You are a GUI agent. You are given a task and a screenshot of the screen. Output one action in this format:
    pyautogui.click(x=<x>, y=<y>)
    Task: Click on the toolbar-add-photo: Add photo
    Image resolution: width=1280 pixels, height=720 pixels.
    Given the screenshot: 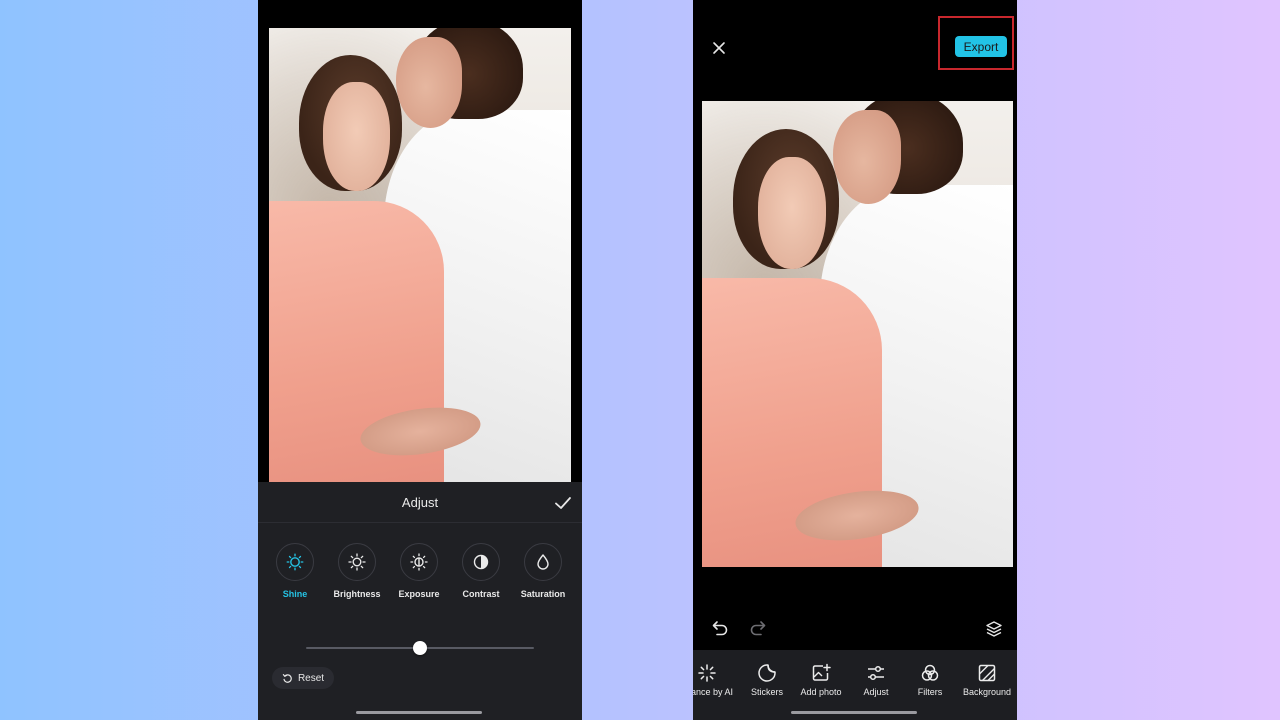 What is the action you would take?
    pyautogui.click(x=821, y=679)
    